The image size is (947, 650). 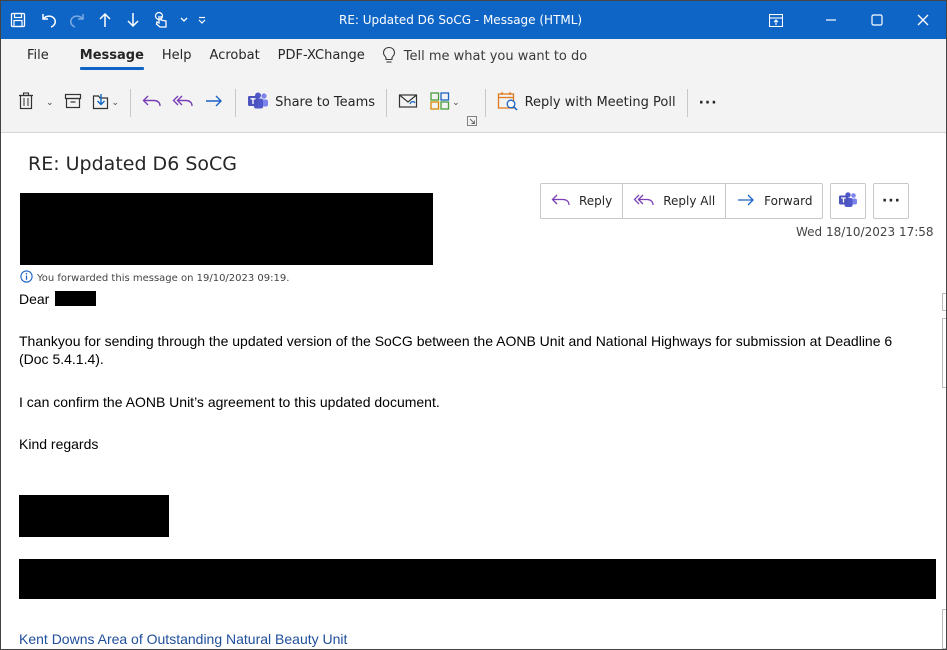 What do you see at coordinates (202, 20) in the screenshot?
I see `customize-qat-icon` at bounding box center [202, 20].